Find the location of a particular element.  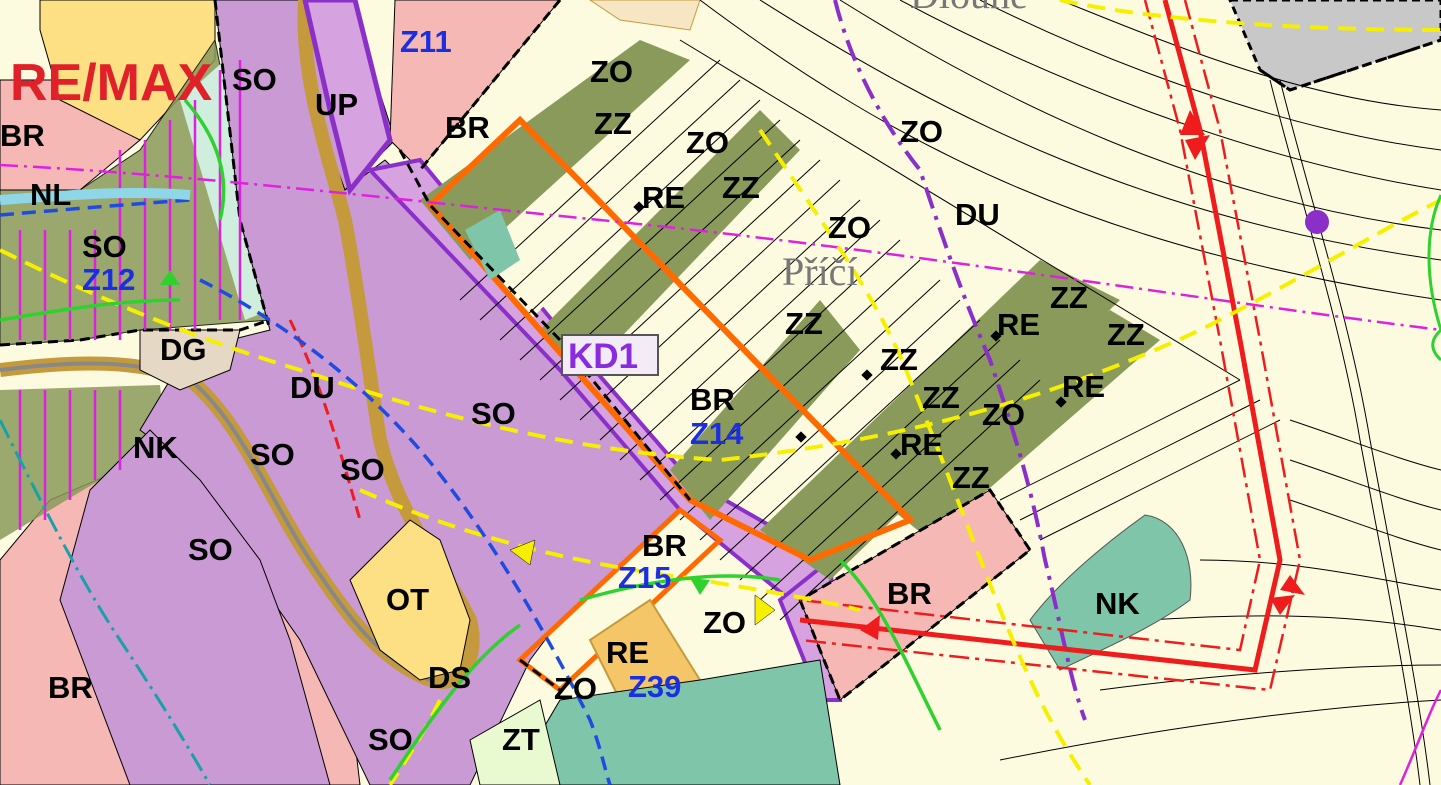

zone-label-so-7: SO is located at coordinates (390, 739).